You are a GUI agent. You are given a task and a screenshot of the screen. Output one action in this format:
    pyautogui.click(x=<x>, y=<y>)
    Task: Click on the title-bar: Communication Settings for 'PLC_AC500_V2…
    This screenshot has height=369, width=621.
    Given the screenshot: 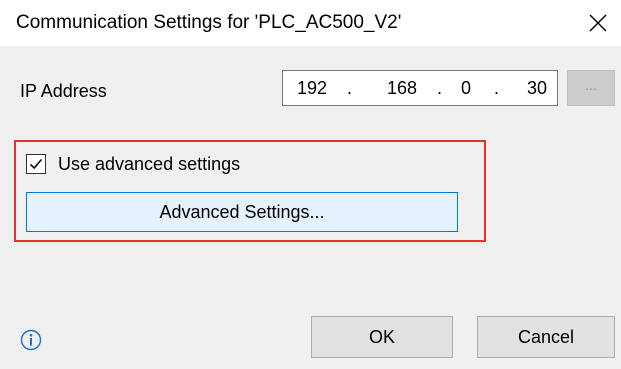 What is the action you would take?
    pyautogui.click(x=310, y=23)
    